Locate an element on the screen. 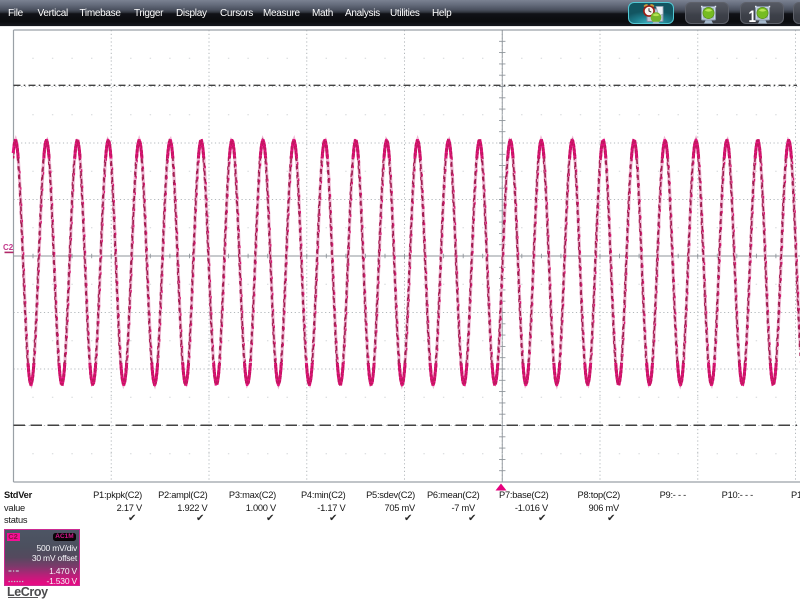  svg-text: C2 is located at coordinates (8, 247).